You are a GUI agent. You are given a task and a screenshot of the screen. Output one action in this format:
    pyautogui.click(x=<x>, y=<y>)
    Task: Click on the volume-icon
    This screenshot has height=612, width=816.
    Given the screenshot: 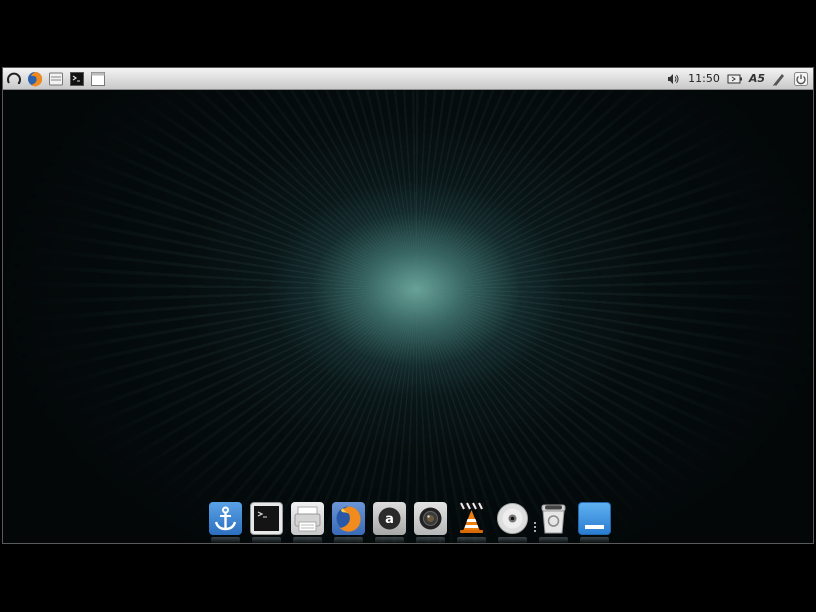 What is the action you would take?
    pyautogui.click(x=673, y=79)
    